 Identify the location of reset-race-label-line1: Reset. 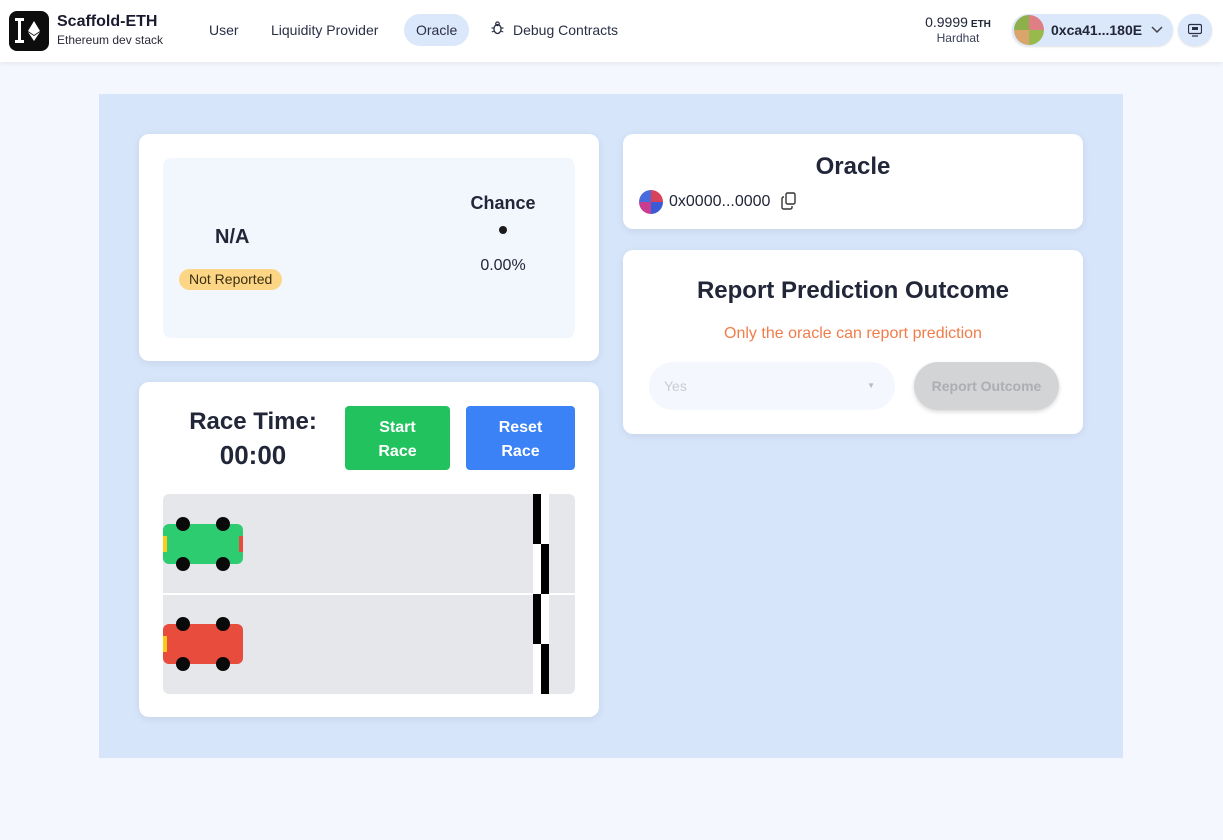
(520, 427).